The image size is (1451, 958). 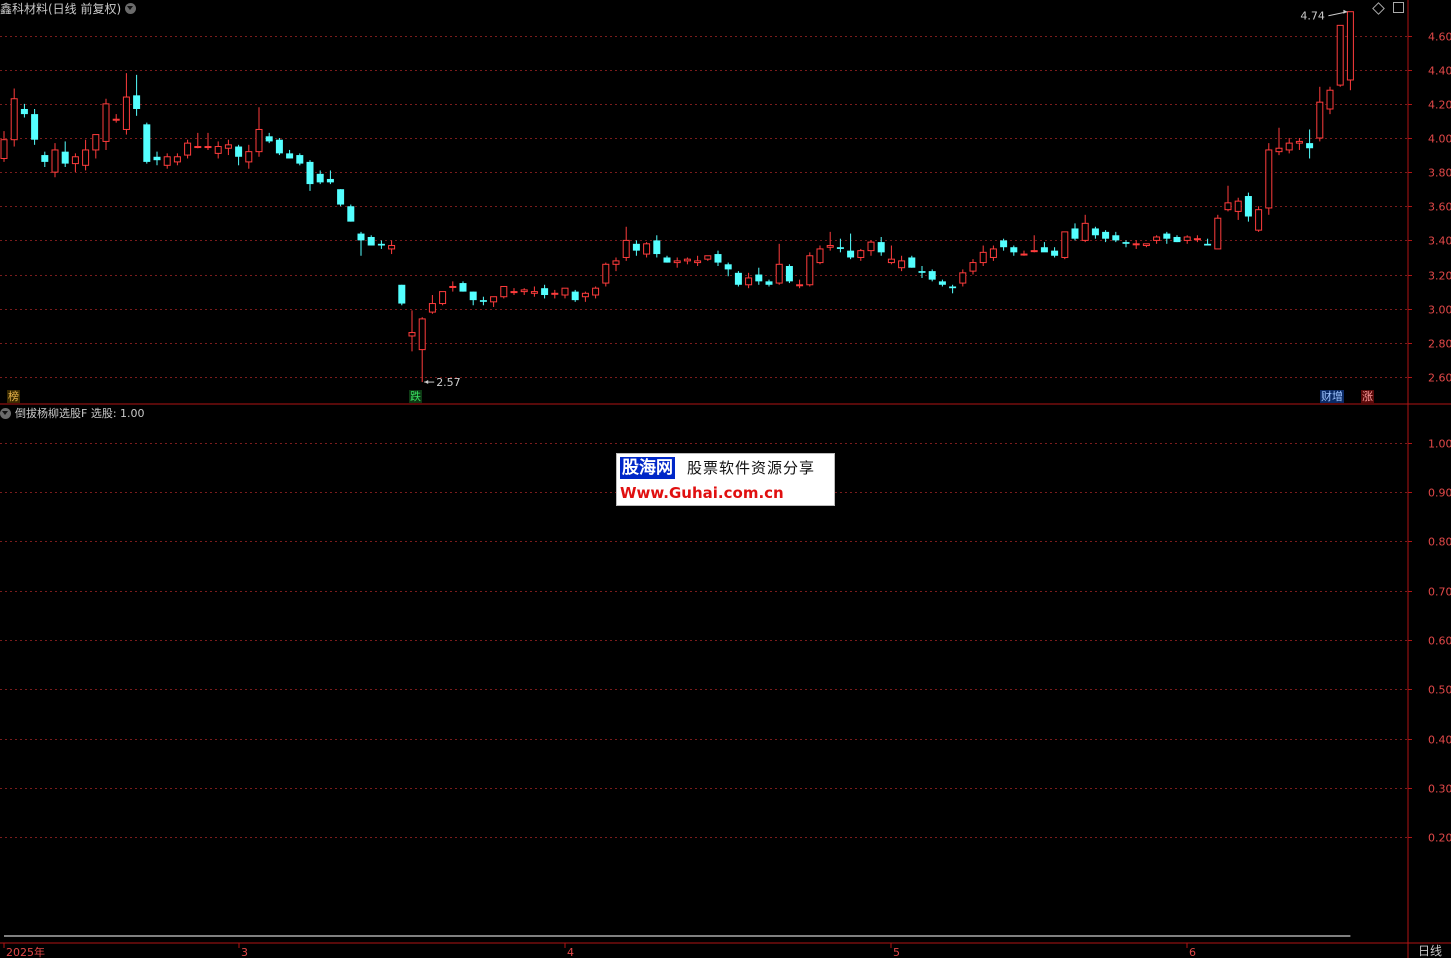 I want to click on indicator-tick-label: 0.50, so click(x=1439, y=690).